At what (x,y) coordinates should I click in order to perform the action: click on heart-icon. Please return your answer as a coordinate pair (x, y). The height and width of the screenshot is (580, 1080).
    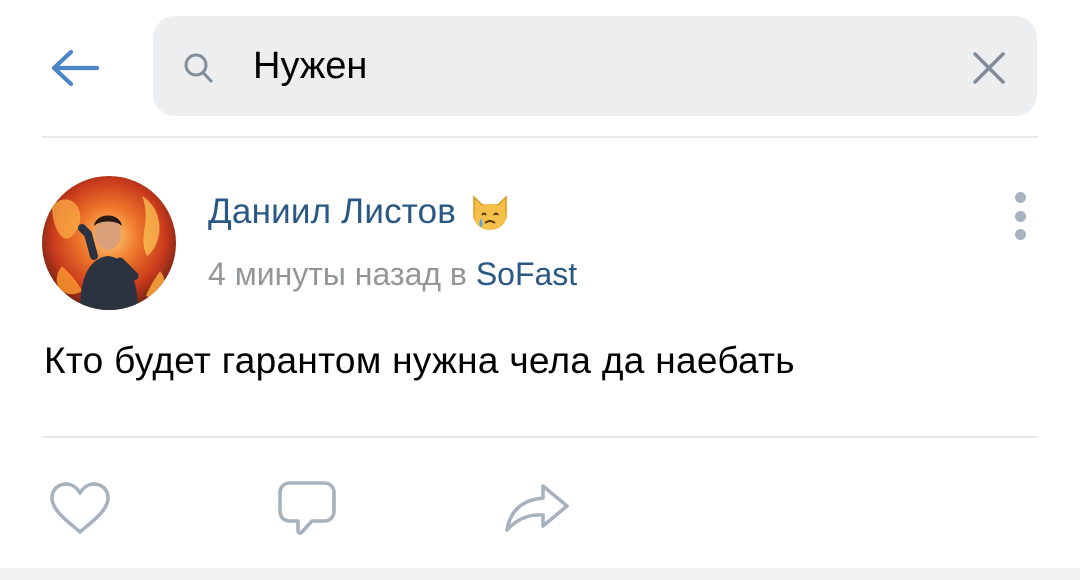
    Looking at the image, I should click on (80, 508).